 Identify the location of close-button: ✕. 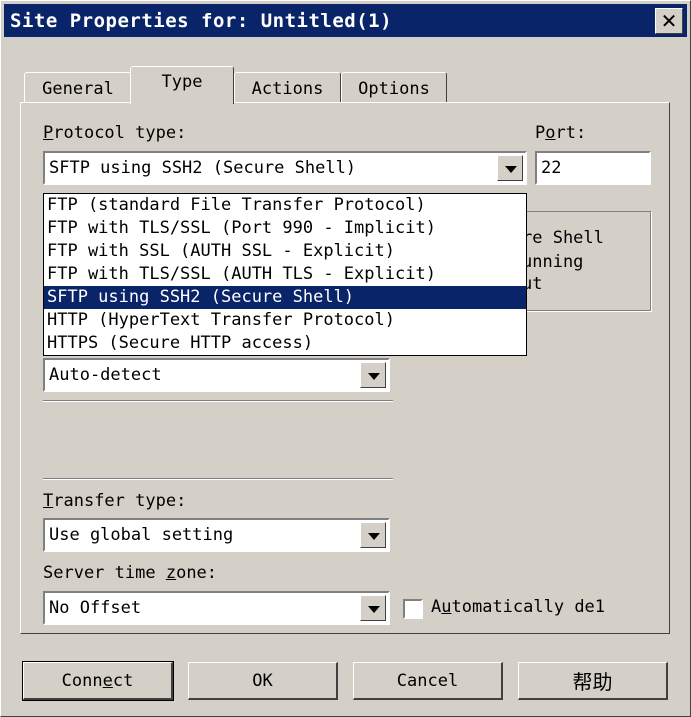
(669, 21).